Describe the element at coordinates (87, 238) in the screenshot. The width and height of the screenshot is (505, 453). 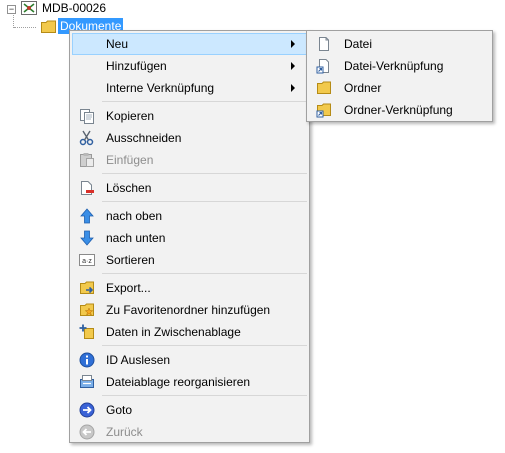
I see `arrow-down-icon` at that location.